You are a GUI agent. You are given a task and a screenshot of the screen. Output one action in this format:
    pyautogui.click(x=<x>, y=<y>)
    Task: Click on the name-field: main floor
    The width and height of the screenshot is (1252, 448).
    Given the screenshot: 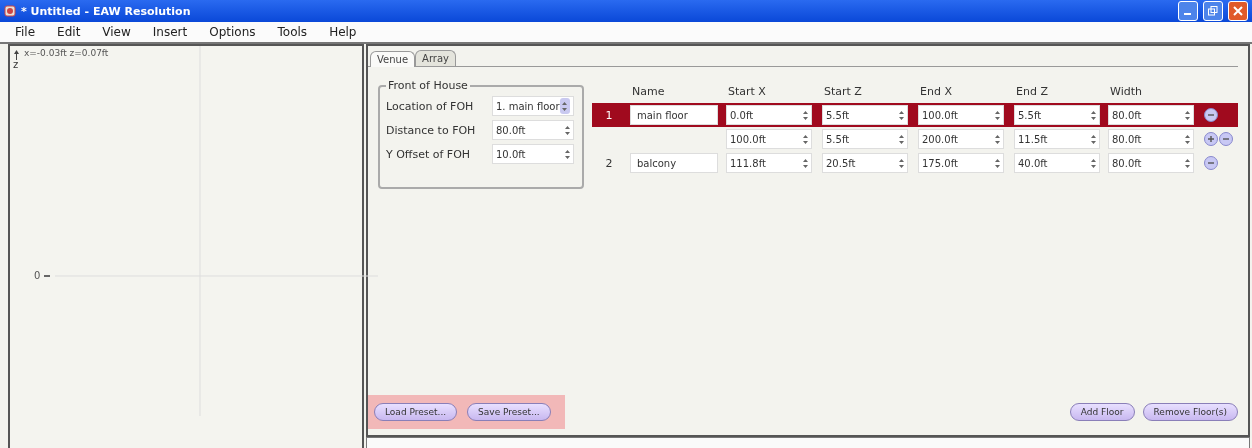 What is the action you would take?
    pyautogui.click(x=674, y=115)
    